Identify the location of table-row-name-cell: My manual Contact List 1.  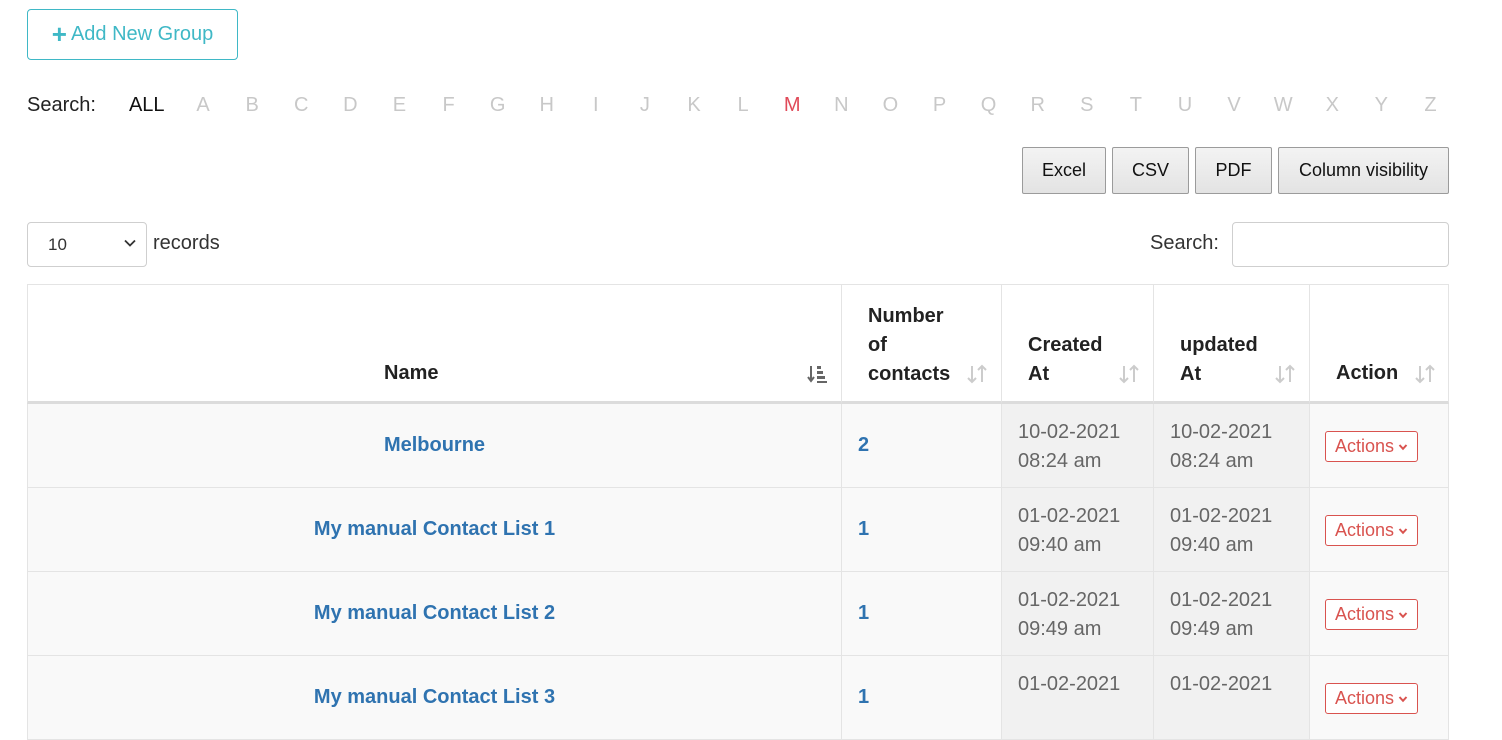
(434, 530).